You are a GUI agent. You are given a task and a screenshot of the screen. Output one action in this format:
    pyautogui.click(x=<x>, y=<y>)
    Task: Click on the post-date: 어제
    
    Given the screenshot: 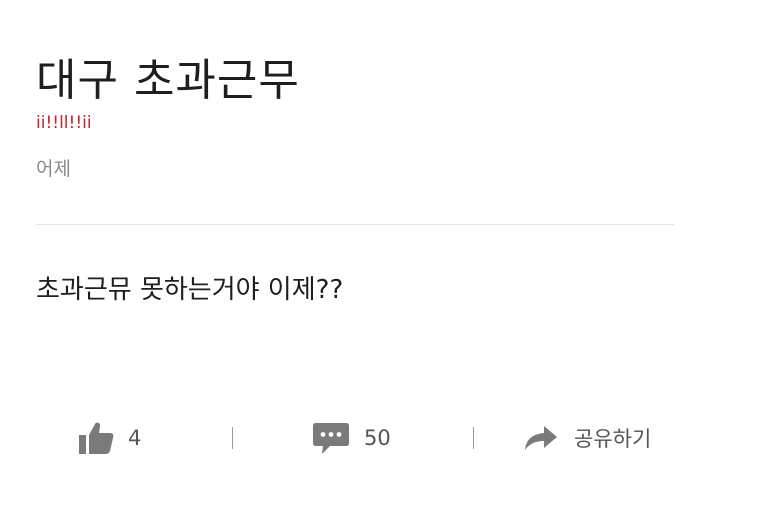 What is the action you would take?
    pyautogui.click(x=53, y=169)
    